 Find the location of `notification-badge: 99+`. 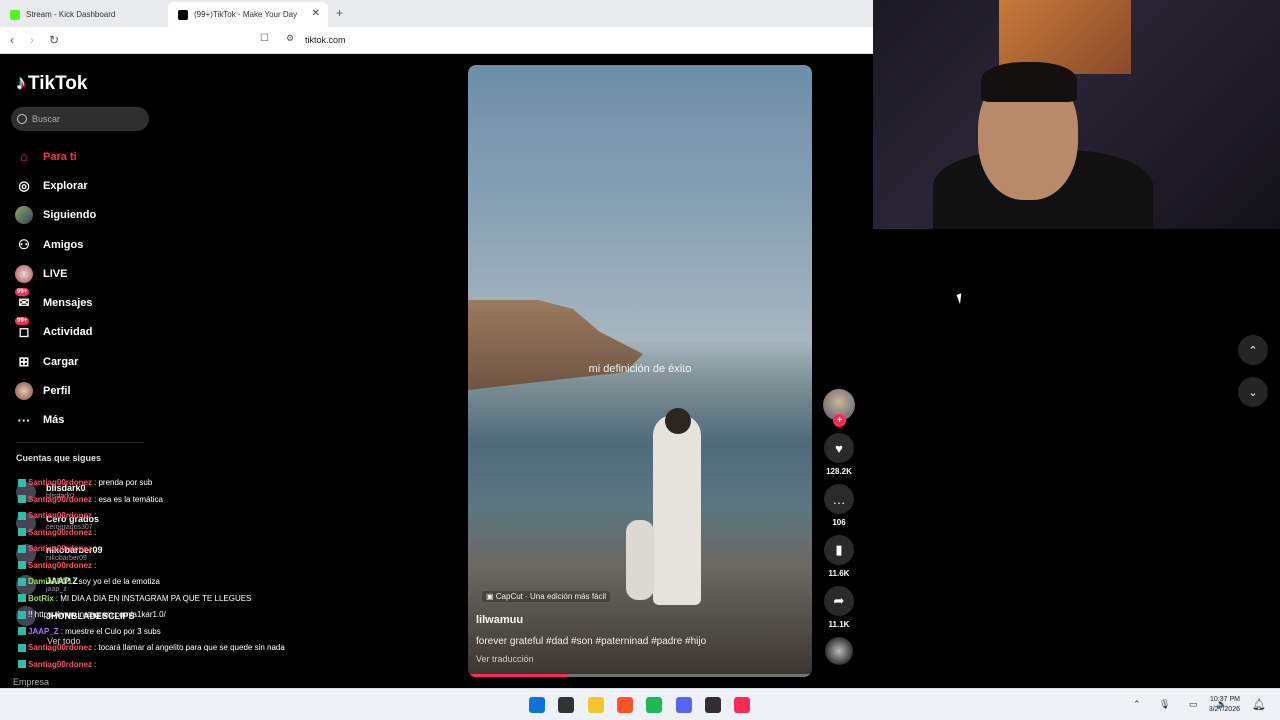

notification-badge: 99+ is located at coordinates (22, 292).